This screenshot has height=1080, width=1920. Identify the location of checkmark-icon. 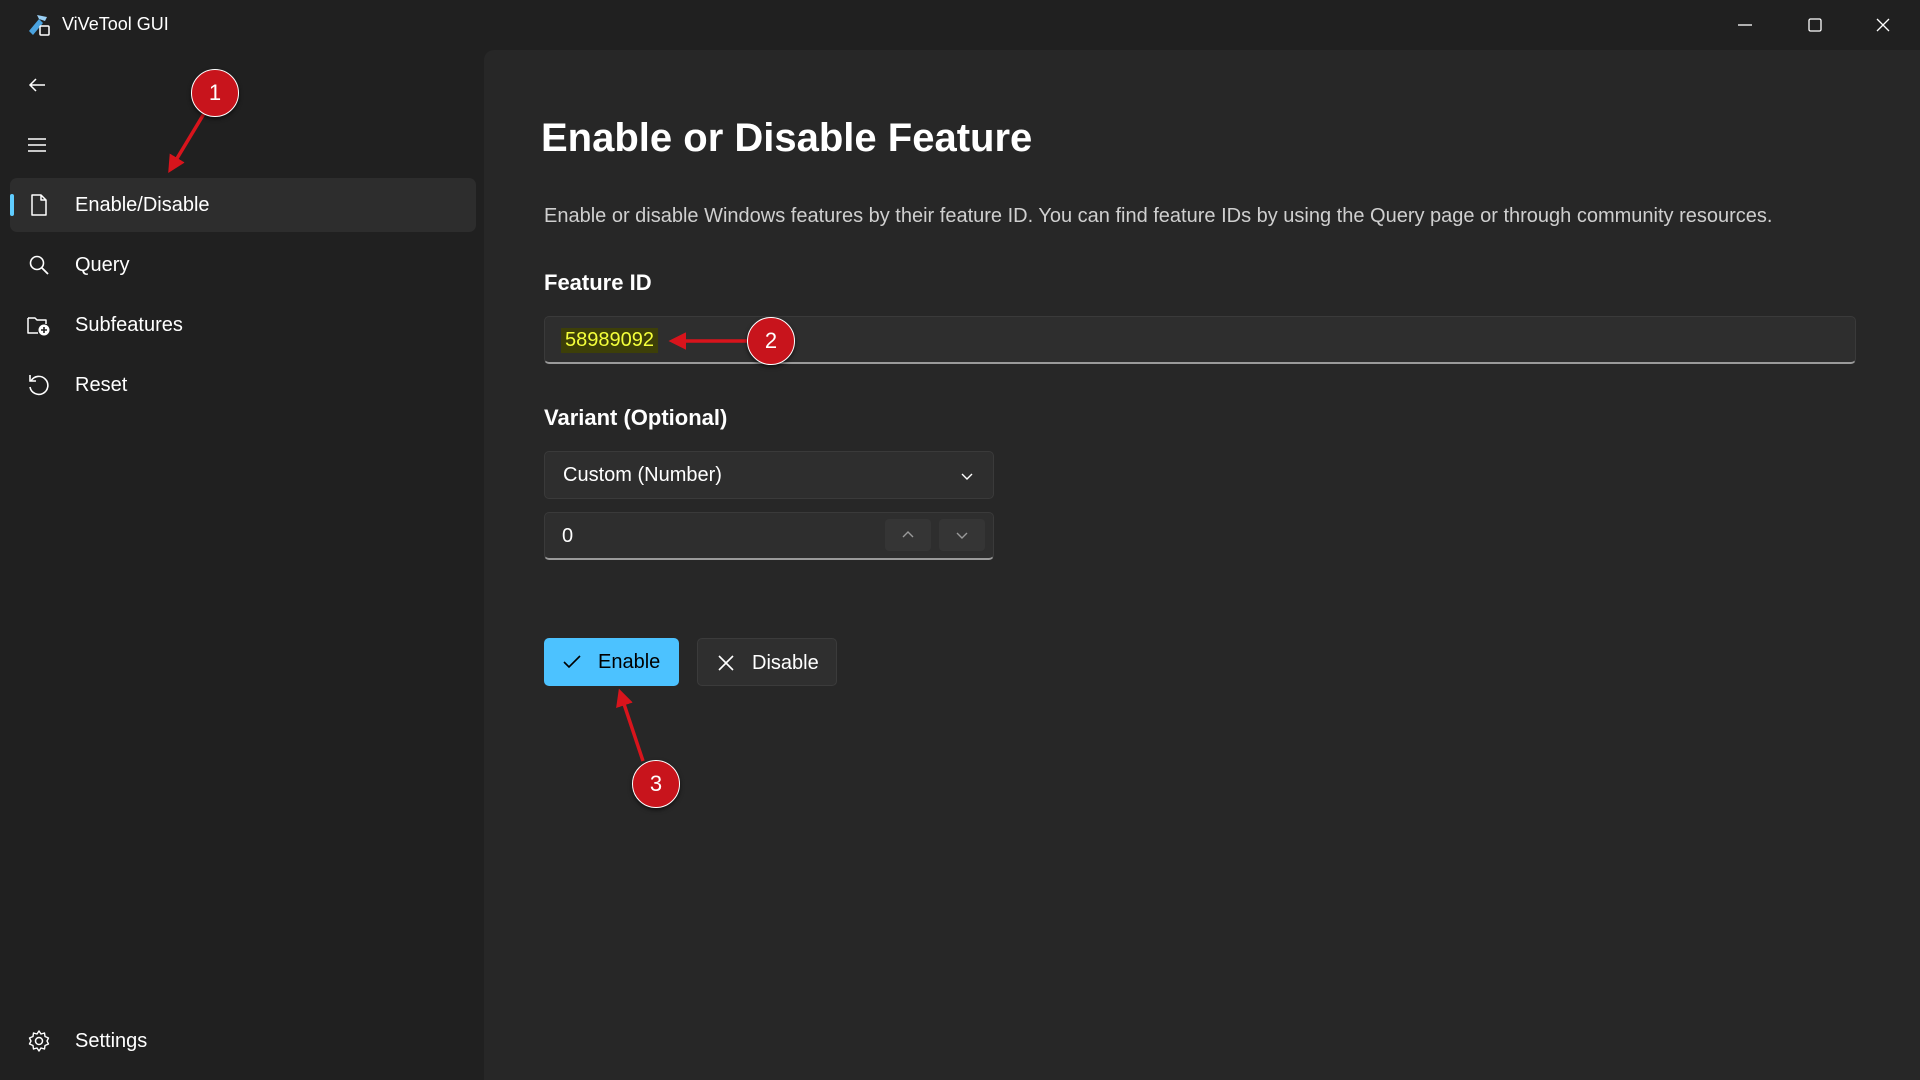
(572, 662).